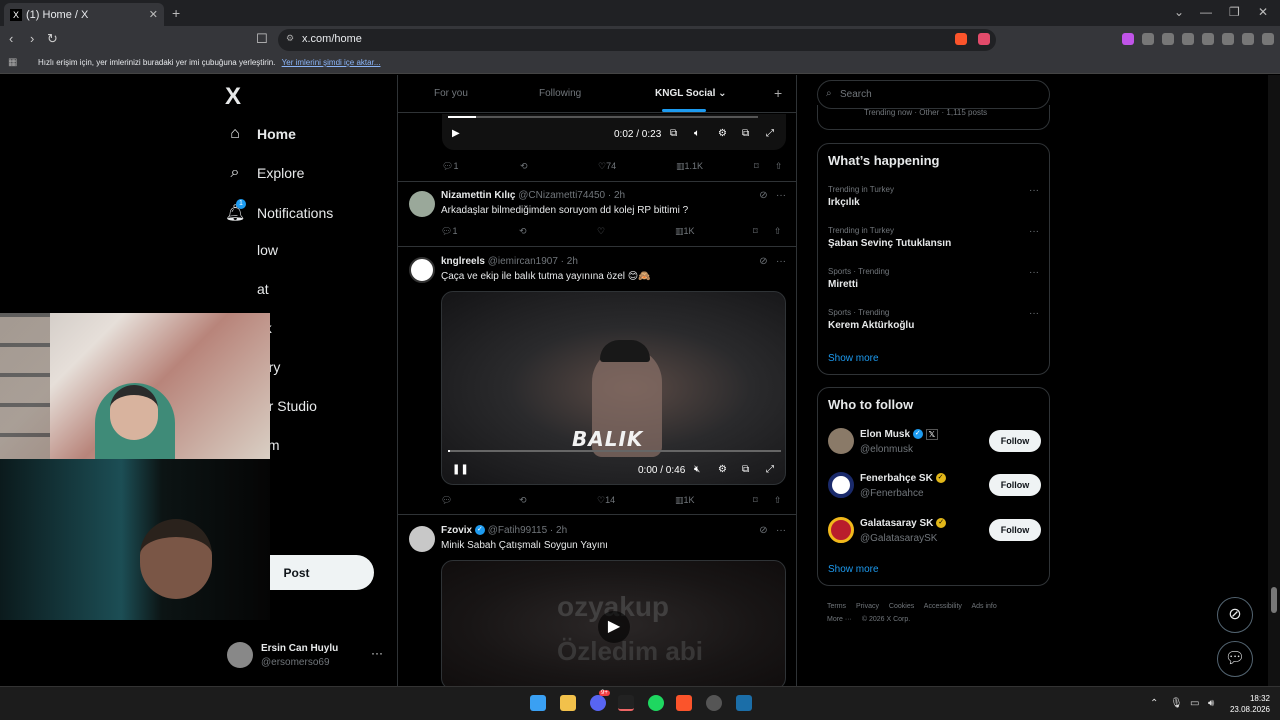  What do you see at coordinates (744, 703) in the screenshot?
I see `steam-icon` at bounding box center [744, 703].